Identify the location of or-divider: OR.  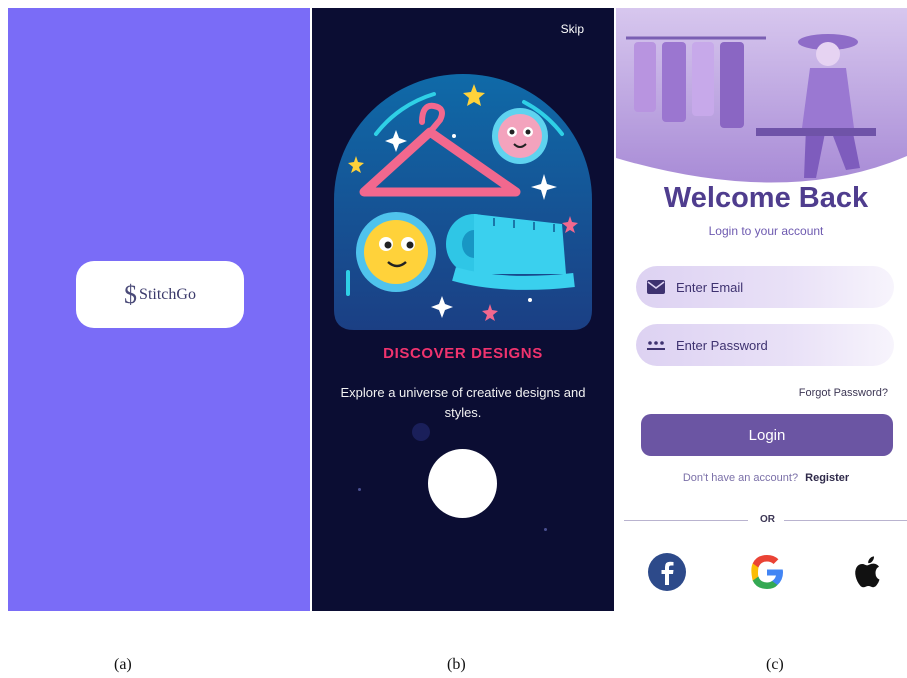
(765, 520).